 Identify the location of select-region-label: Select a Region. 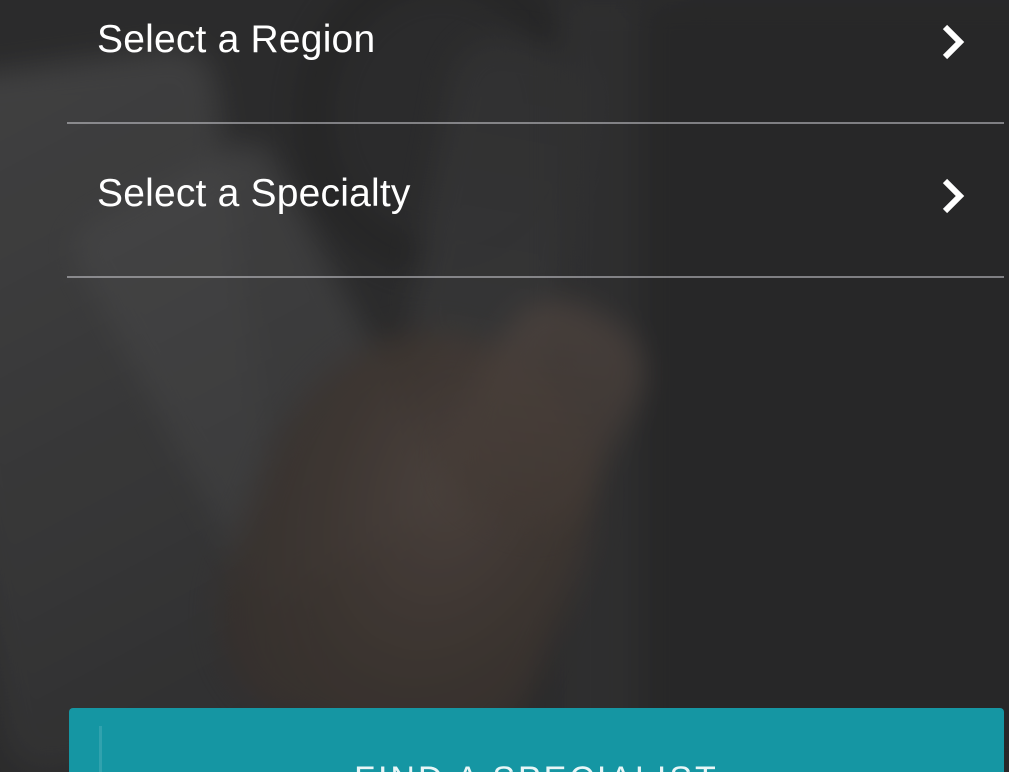
(236, 39).